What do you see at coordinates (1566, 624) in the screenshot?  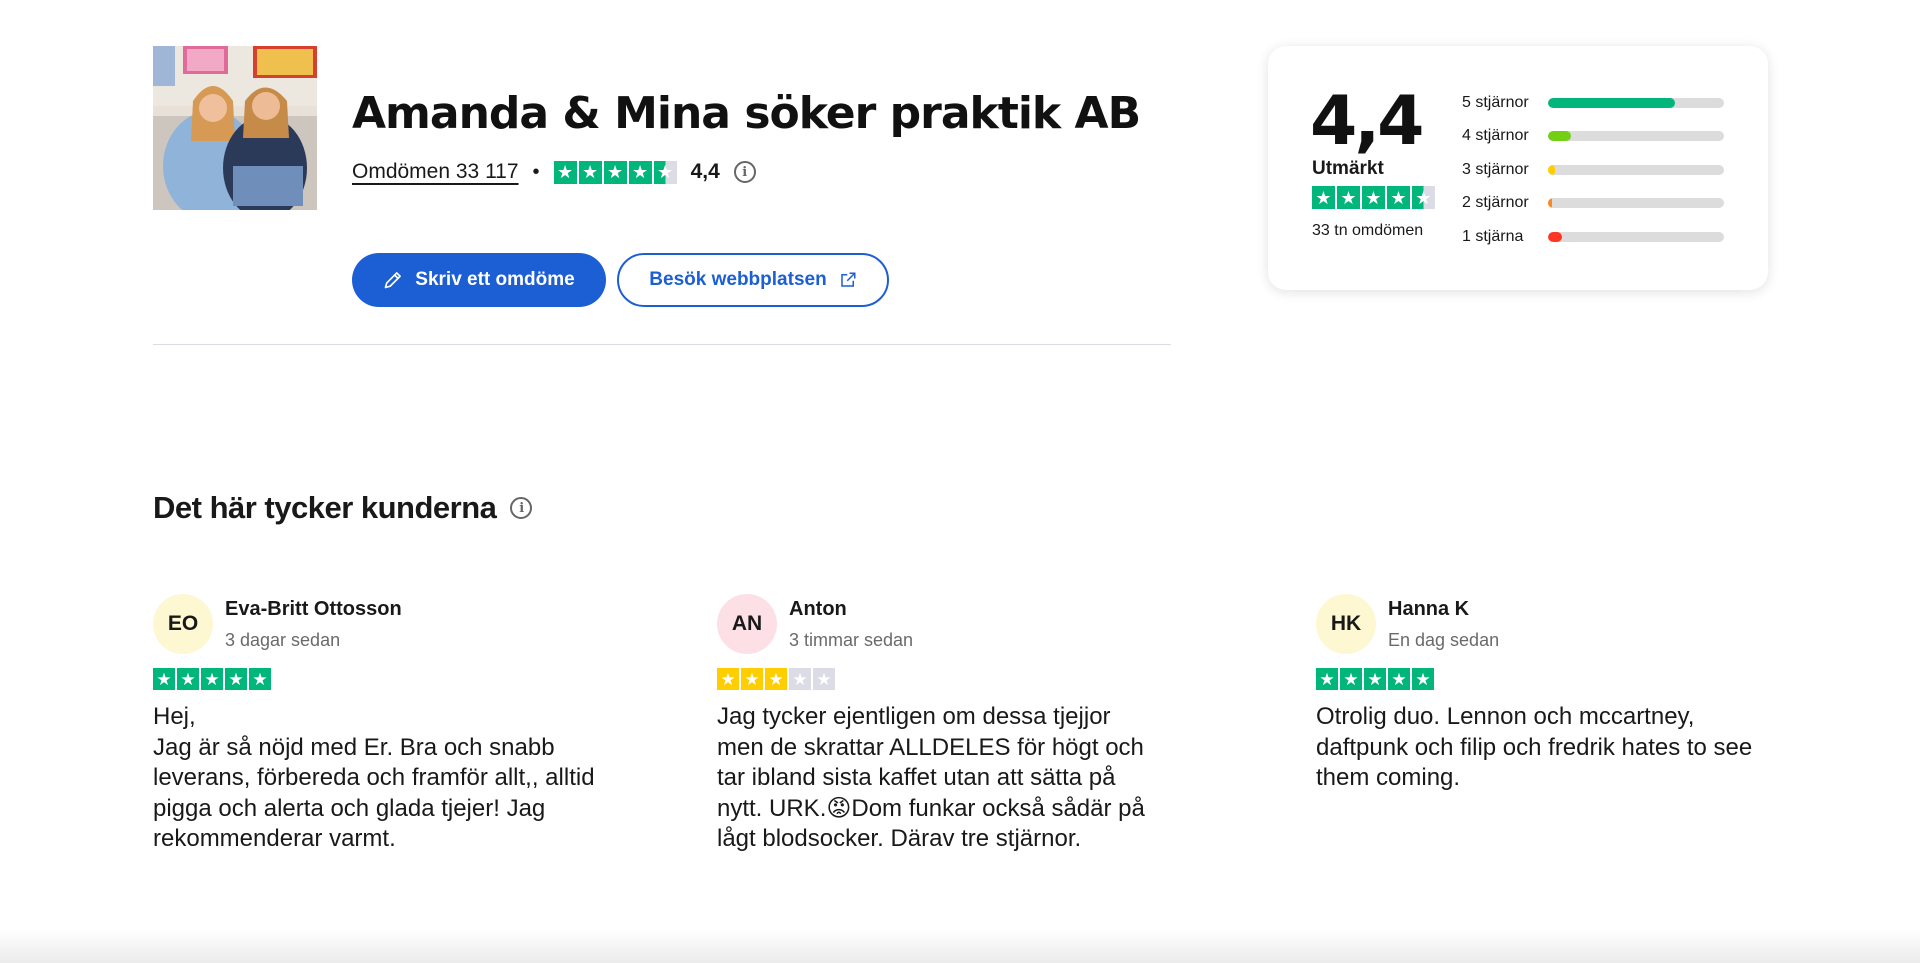 I see `review-header: HK Hanna K En dag sedan` at bounding box center [1566, 624].